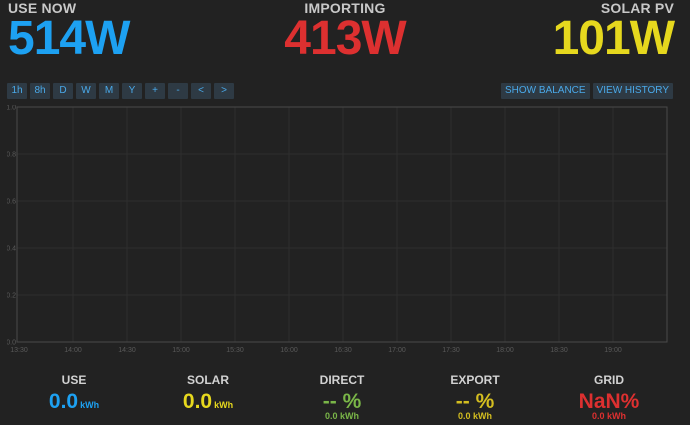 The height and width of the screenshot is (425, 690). What do you see at coordinates (63, 401) in the screenshot?
I see `summary-use-value: 0.0` at bounding box center [63, 401].